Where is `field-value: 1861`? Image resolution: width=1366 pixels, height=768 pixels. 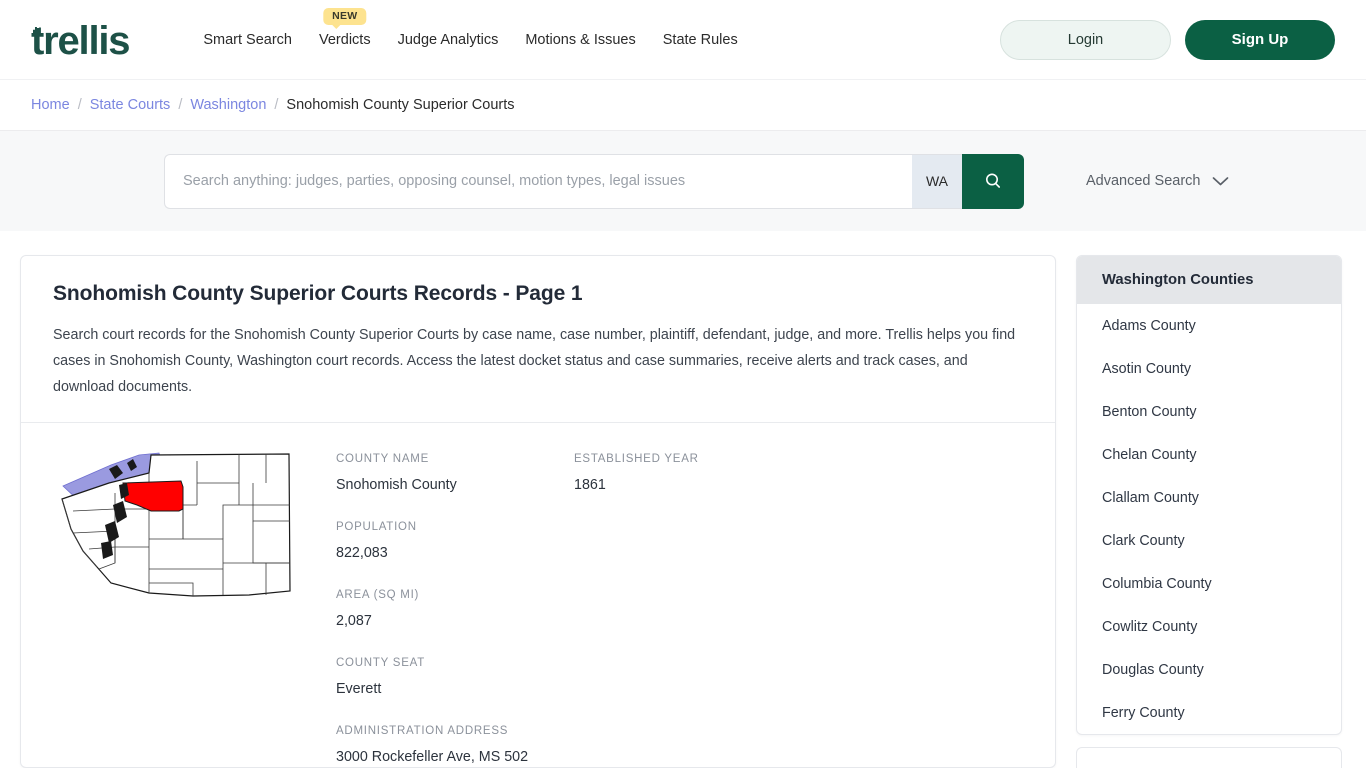 field-value: 1861 is located at coordinates (590, 485).